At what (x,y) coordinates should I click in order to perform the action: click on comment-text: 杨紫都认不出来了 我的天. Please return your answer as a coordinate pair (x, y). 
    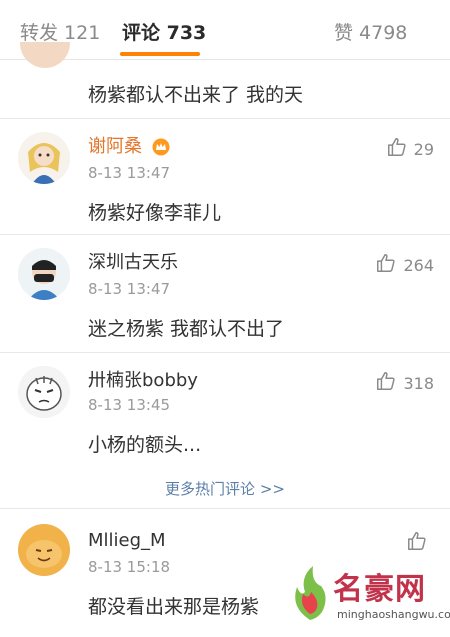
    Looking at the image, I should click on (196, 95).